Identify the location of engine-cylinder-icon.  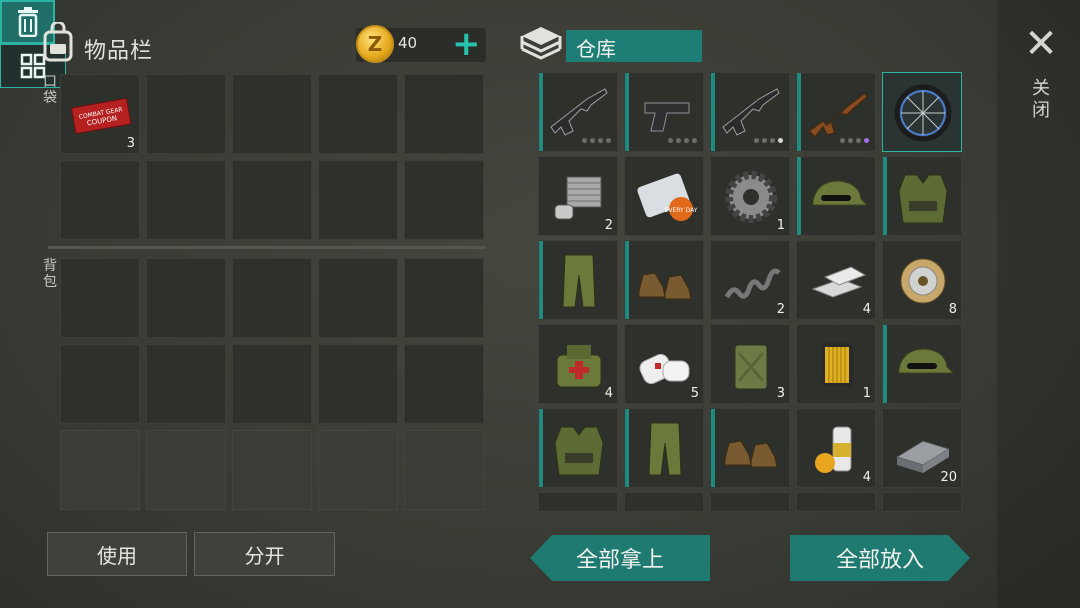
(578, 198).